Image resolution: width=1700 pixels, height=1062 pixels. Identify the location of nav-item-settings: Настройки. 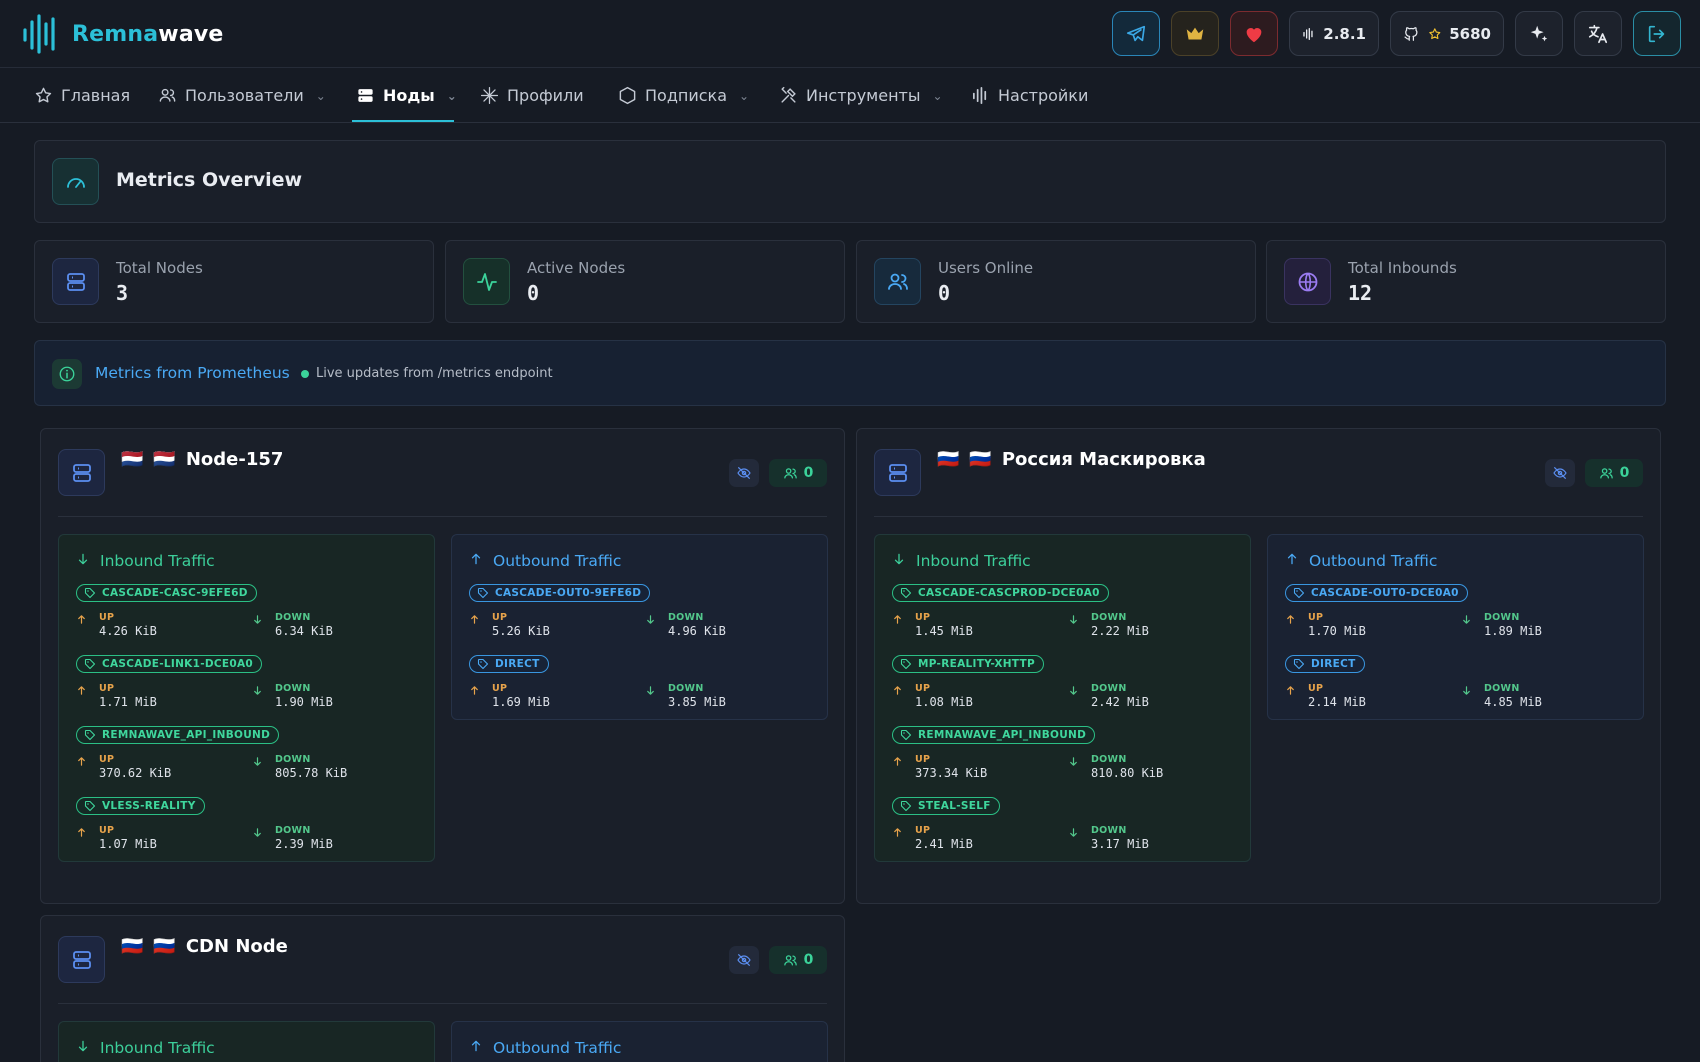
(1029, 95).